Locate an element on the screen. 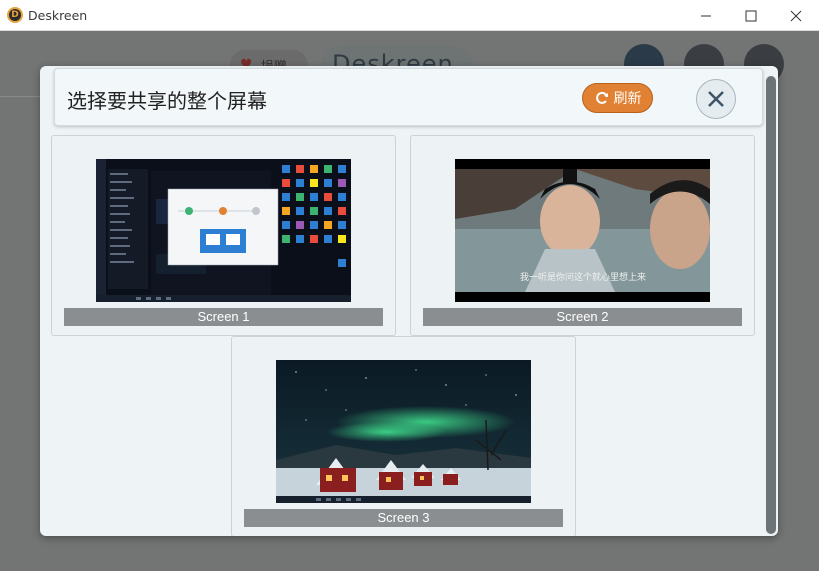 The width and height of the screenshot is (819, 571). logo-letter: D is located at coordinates (15, 15).